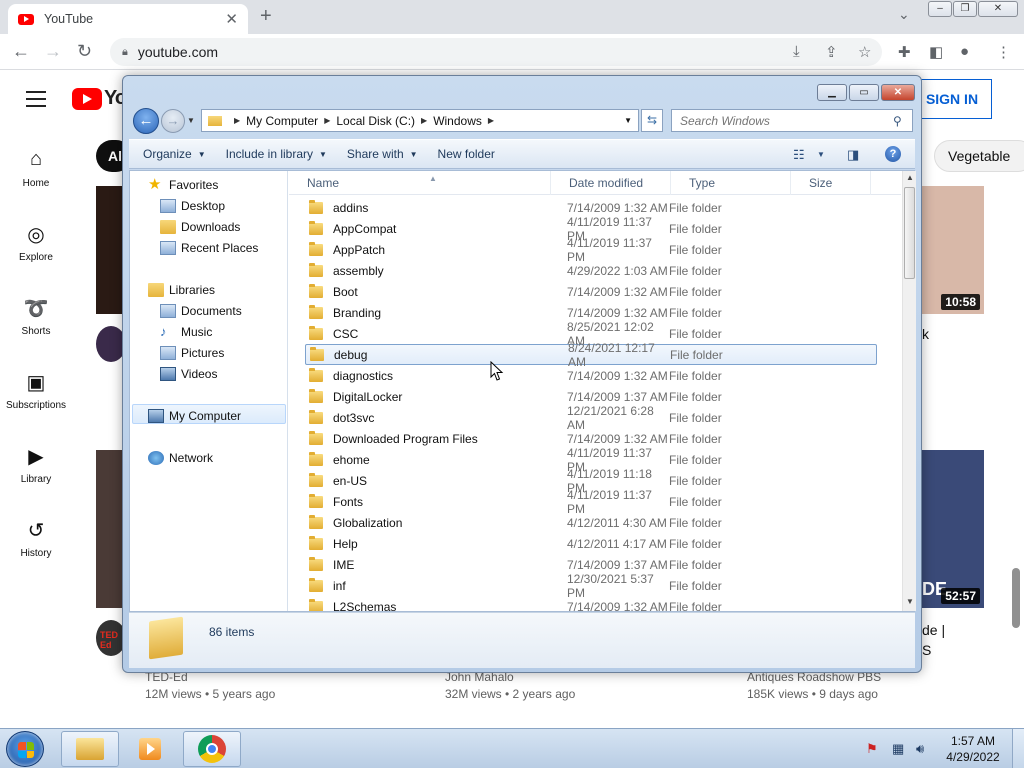 This screenshot has width=1024, height=768. Describe the element at coordinates (591, 586) in the screenshot. I see `file-row: inf 12/30/2021 5:37 PM File folder` at that location.